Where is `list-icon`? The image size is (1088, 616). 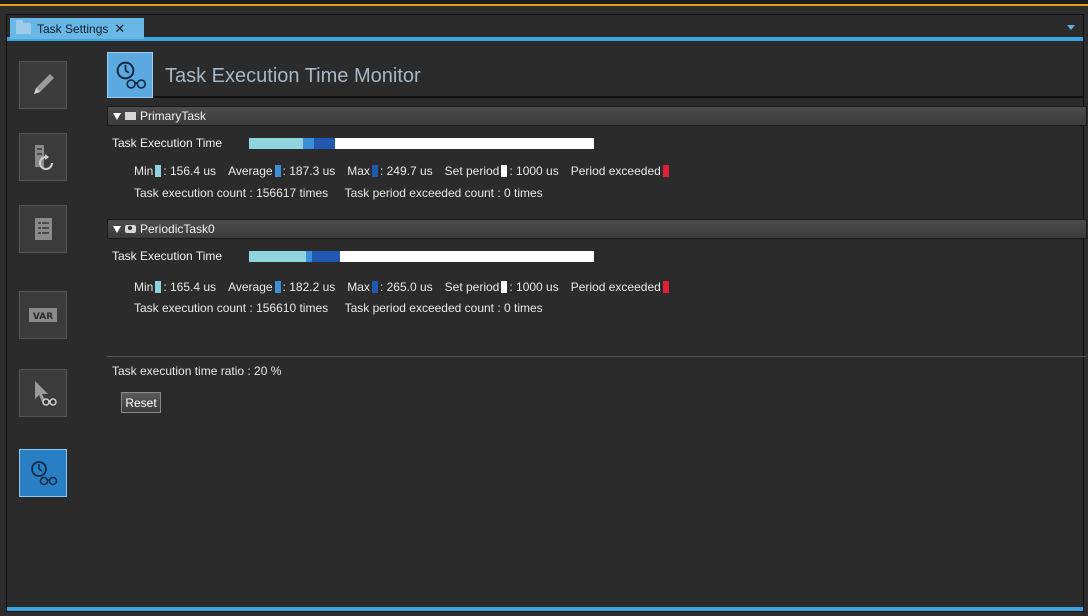
list-icon is located at coordinates (43, 229).